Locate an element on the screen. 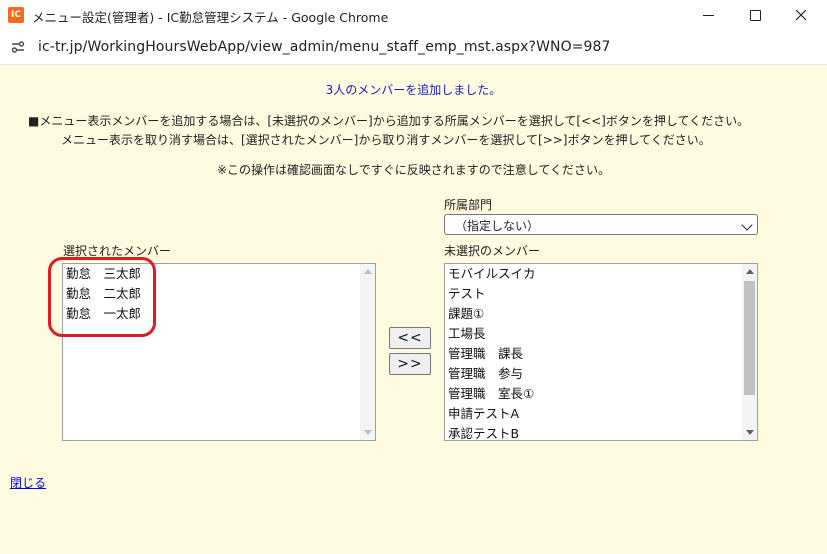 Image resolution: width=827 pixels, height=554 pixels. close-window-button is located at coordinates (801, 15).